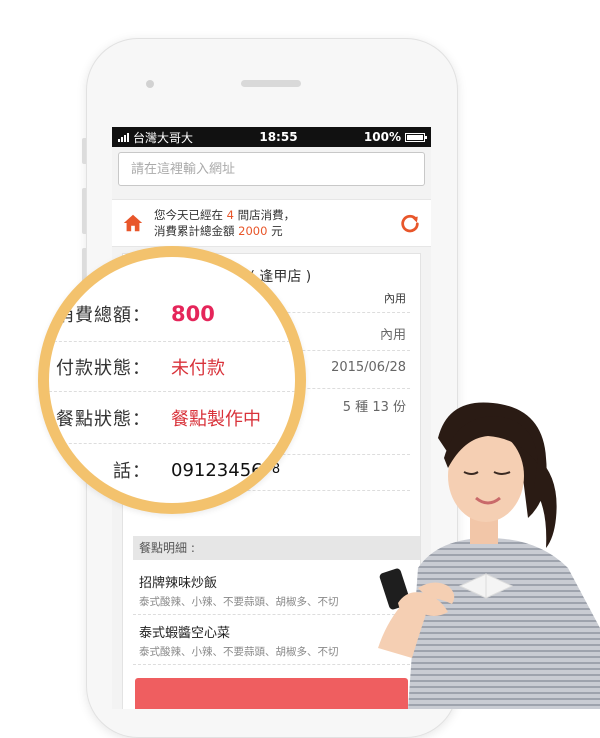 This screenshot has height=738, width=600. I want to click on speaker-slot, so click(271, 83).